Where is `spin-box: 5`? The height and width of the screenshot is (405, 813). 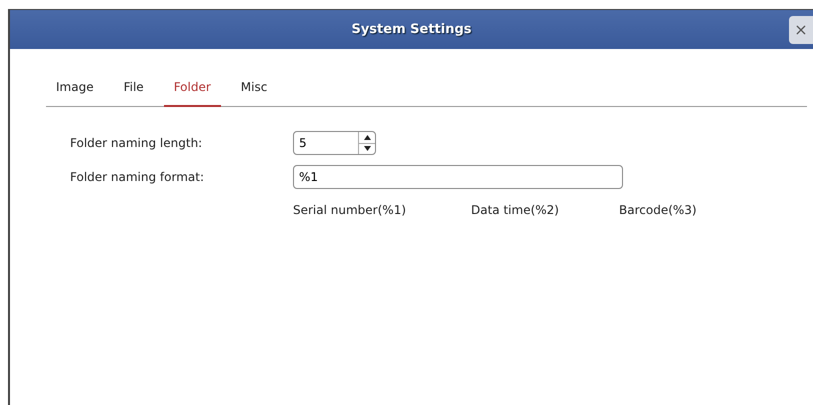
spin-box: 5 is located at coordinates (334, 143).